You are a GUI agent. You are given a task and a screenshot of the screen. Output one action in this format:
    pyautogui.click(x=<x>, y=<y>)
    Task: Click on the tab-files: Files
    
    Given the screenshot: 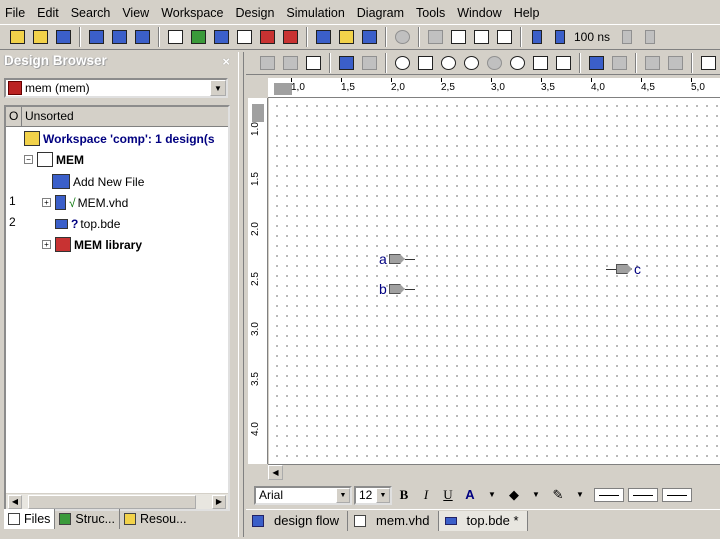 What is the action you would take?
    pyautogui.click(x=30, y=519)
    